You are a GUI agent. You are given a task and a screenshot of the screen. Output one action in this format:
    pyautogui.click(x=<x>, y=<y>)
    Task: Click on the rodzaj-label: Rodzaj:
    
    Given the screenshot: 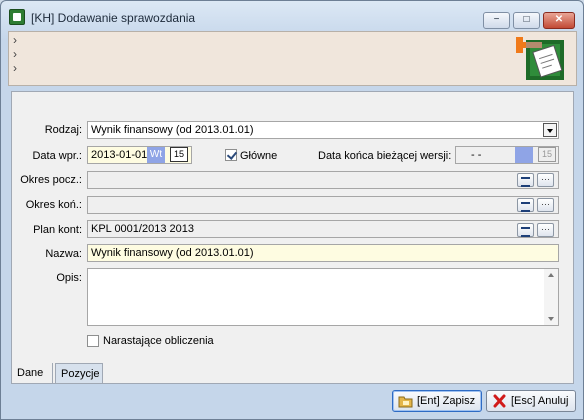 What is the action you would take?
    pyautogui.click(x=63, y=130)
    